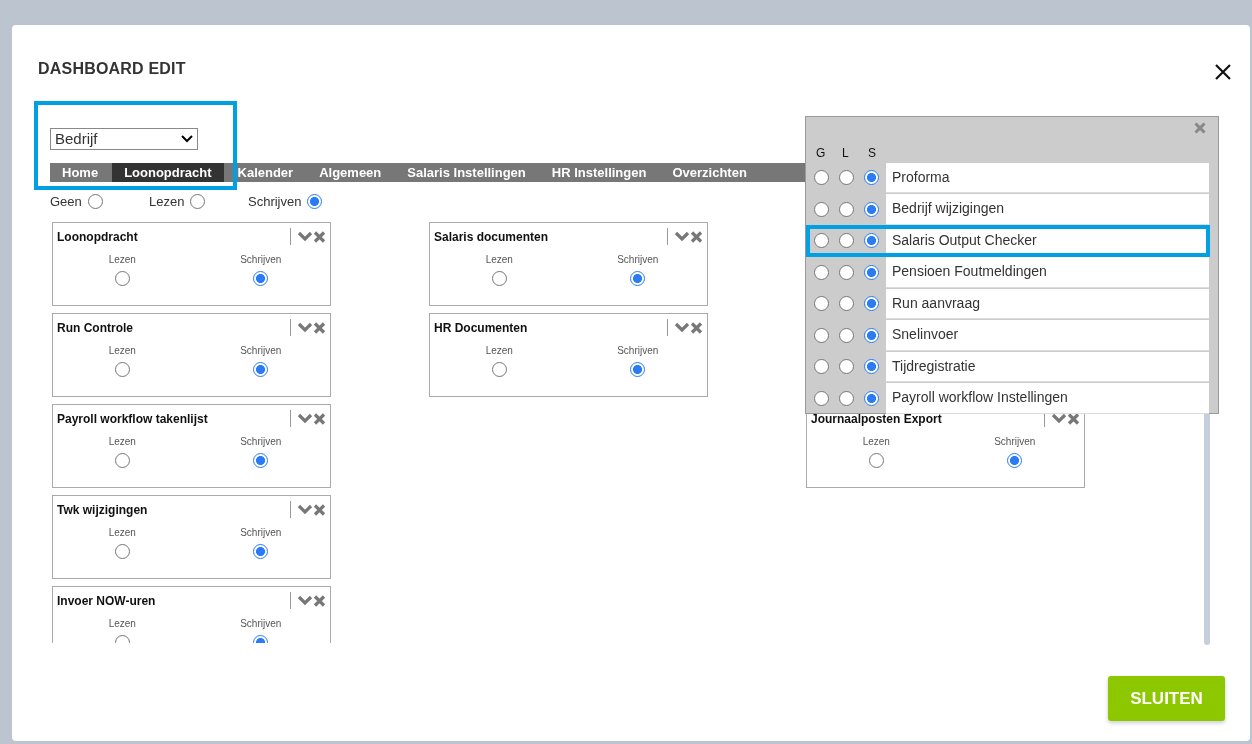 The width and height of the screenshot is (1252, 744). I want to click on widget-title: Twk wijzigingen, so click(103, 510).